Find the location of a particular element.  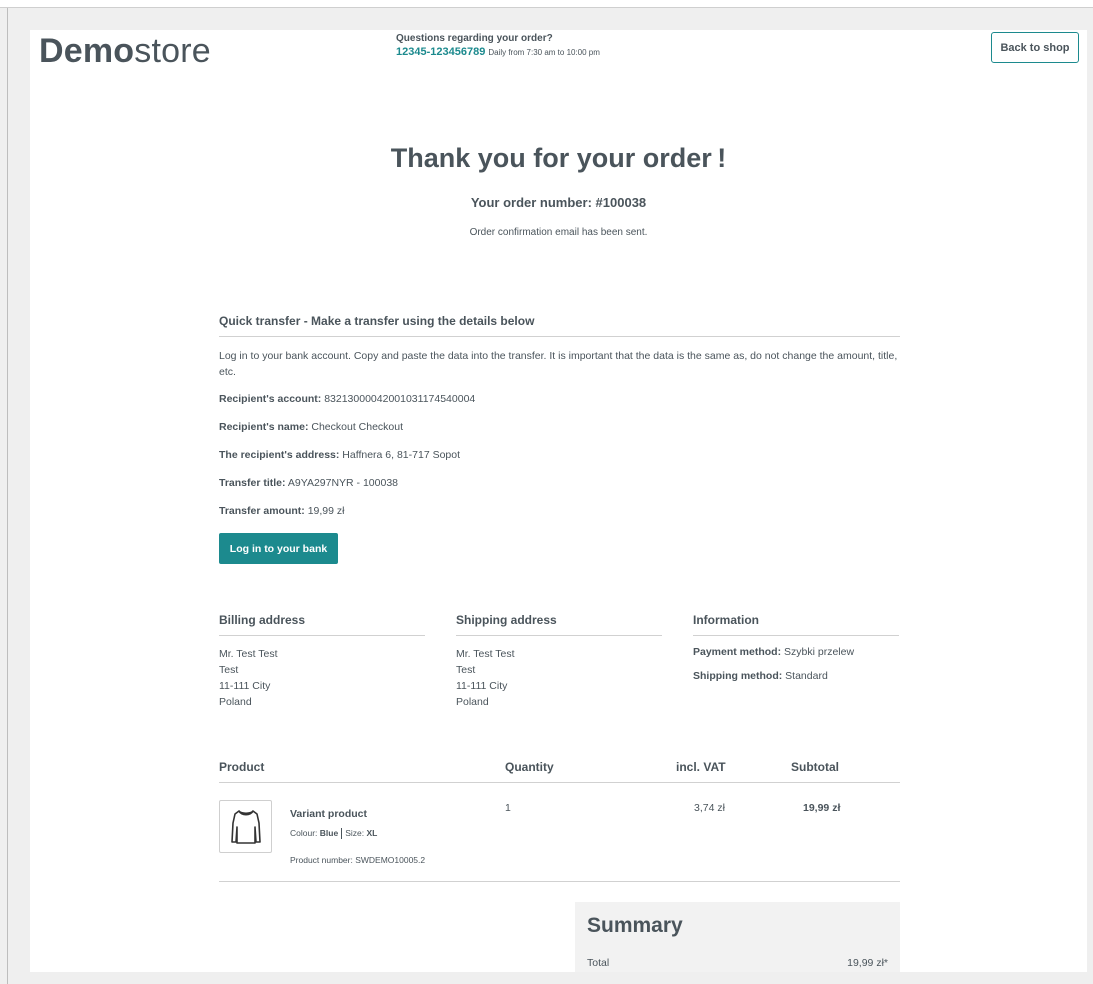

column-header-subtotal: Subtotal is located at coordinates (815, 767).